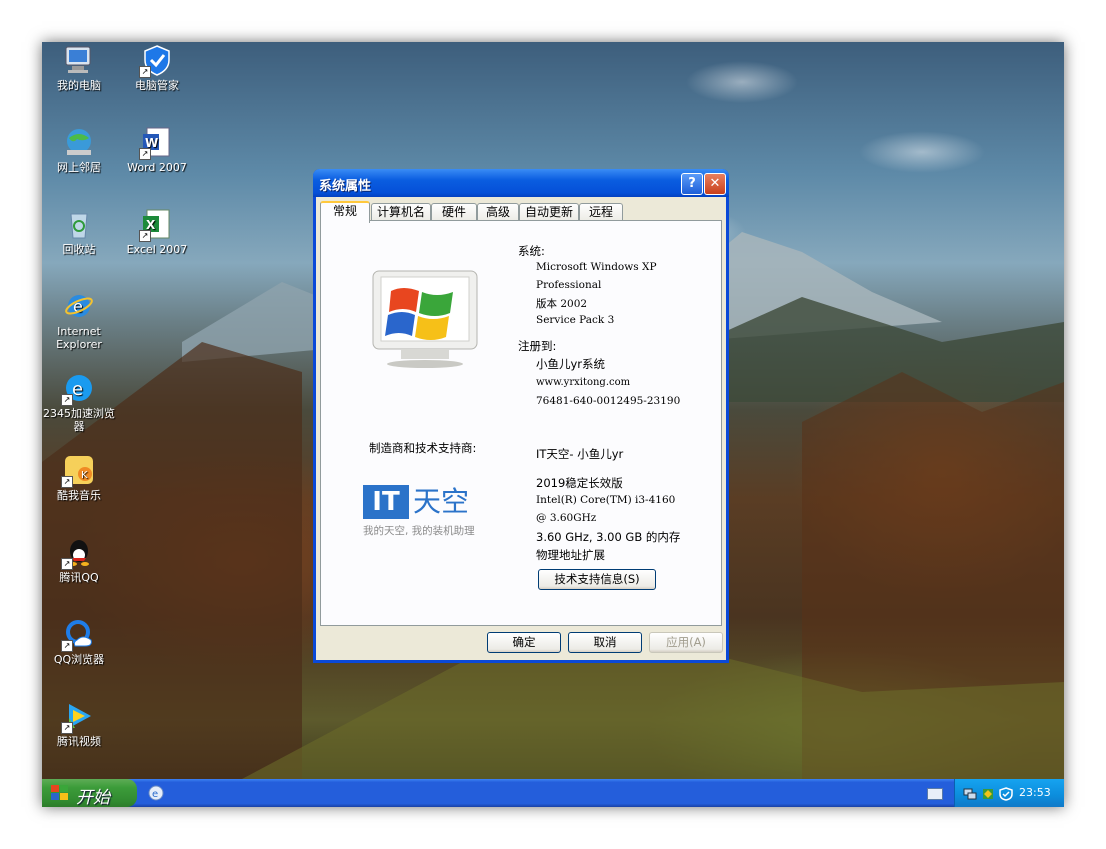 This screenshot has height=849, width=1106. Describe the element at coordinates (601, 212) in the screenshot. I see `tab-remote: 远程` at that location.